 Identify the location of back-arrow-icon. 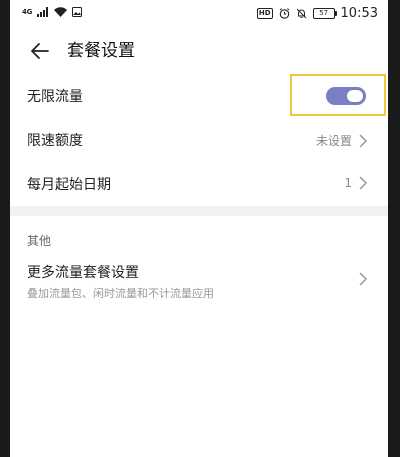
(40, 51).